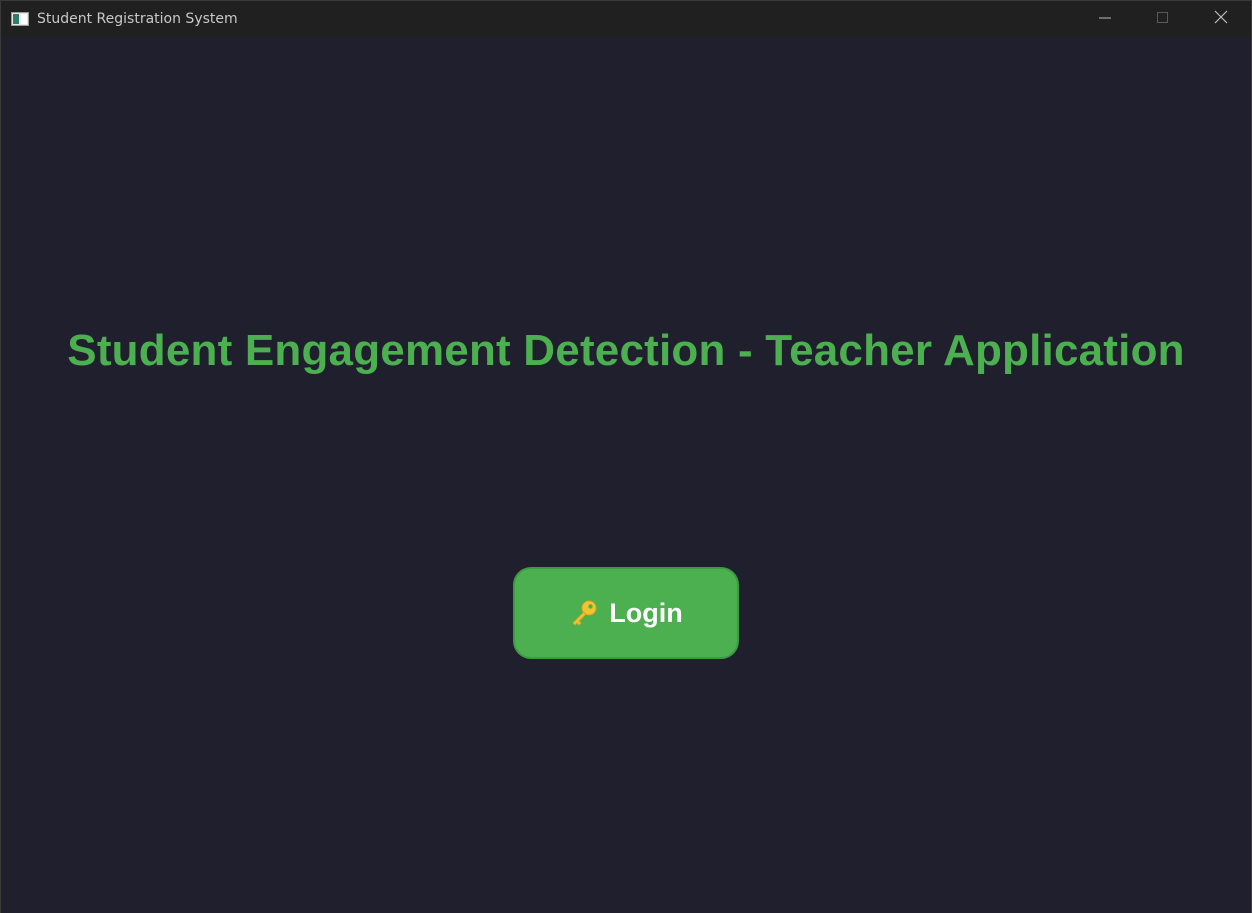  I want to click on close-icon, so click(1221, 19).